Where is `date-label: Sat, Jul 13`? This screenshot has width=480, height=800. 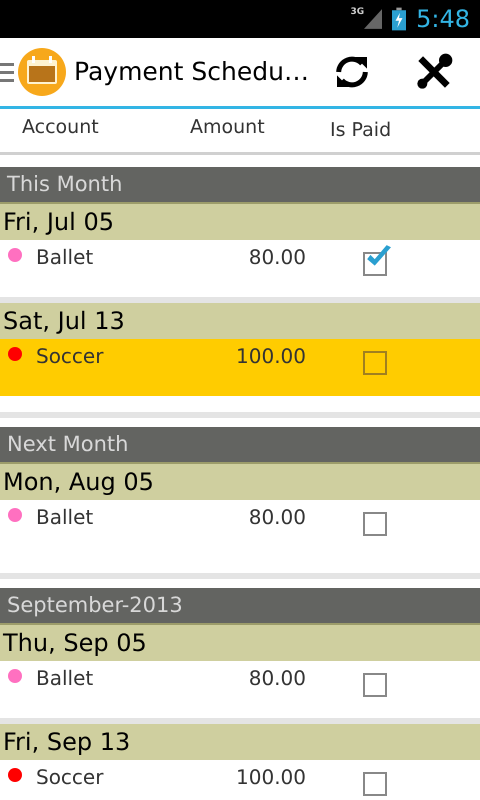 date-label: Sat, Jul 13 is located at coordinates (64, 321).